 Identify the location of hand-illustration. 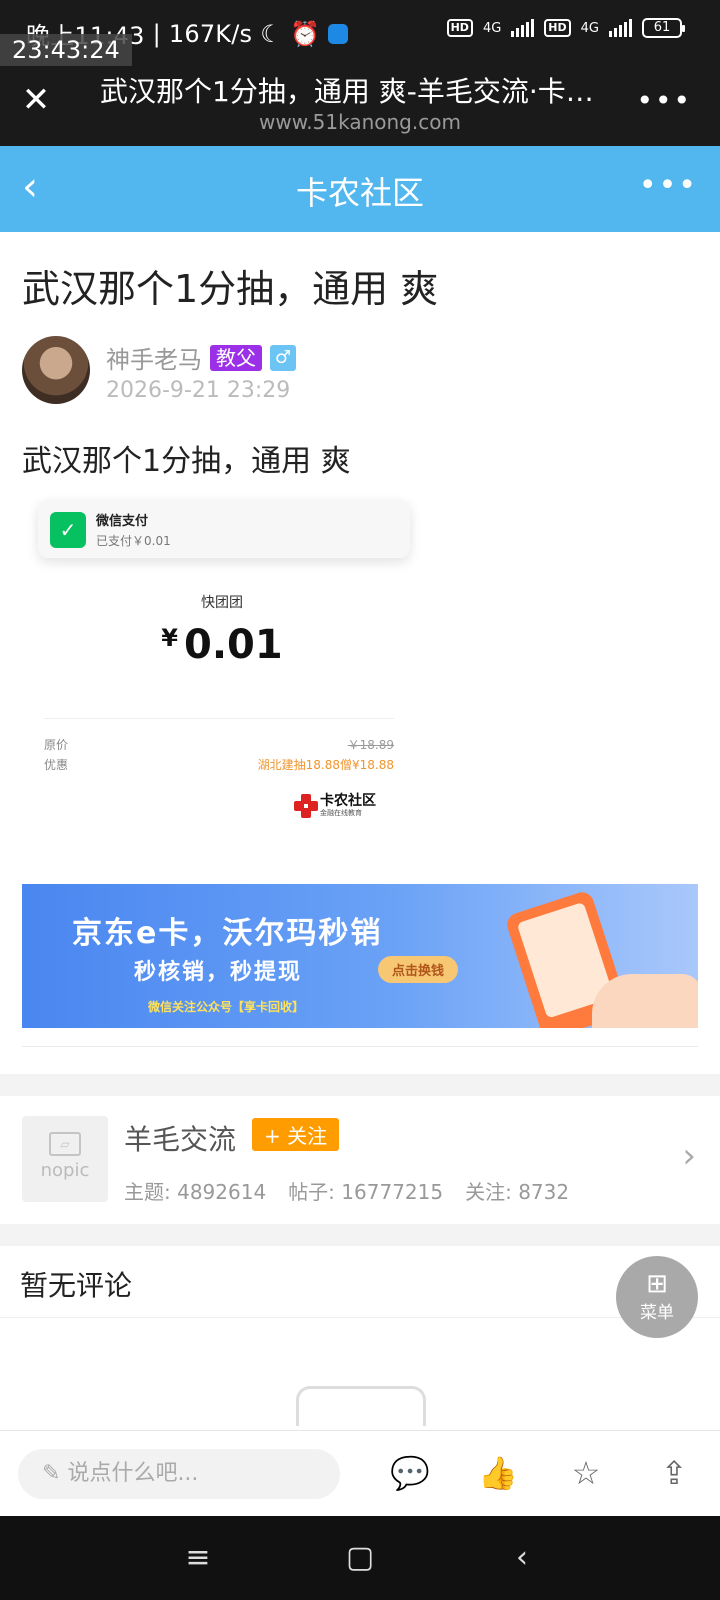
(645, 1001).